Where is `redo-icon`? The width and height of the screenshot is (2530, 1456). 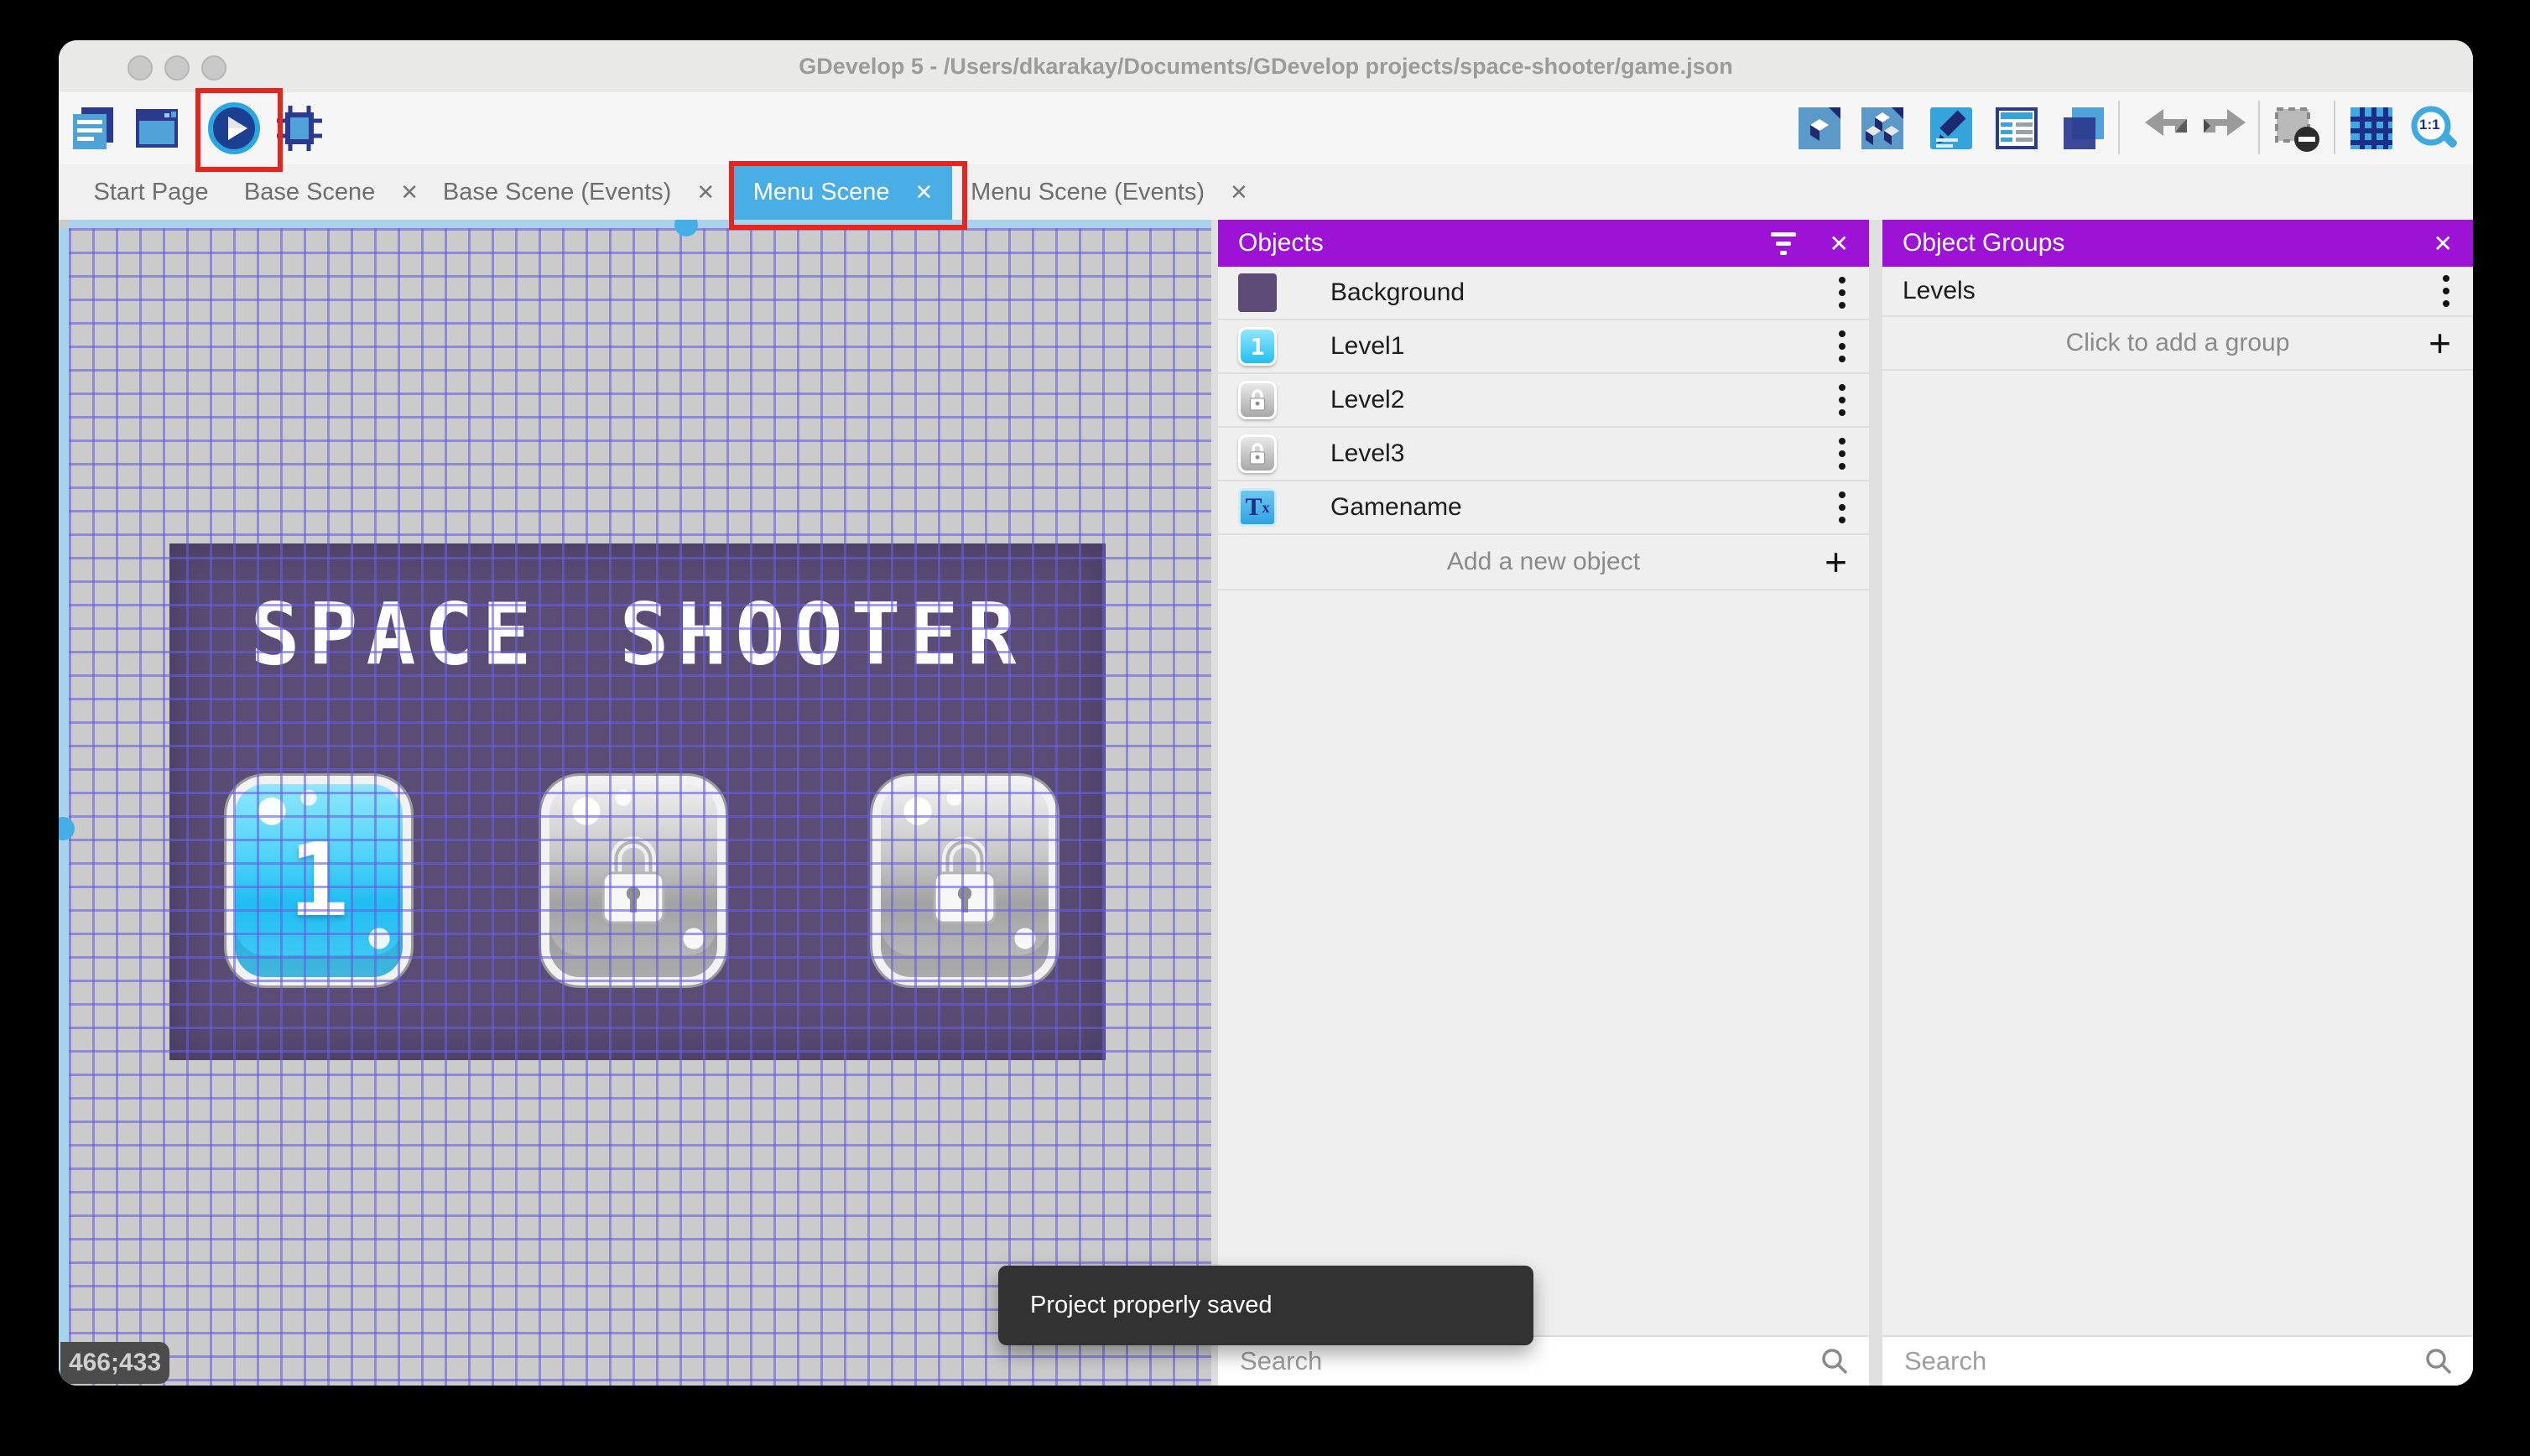
redo-icon is located at coordinates (2224, 128).